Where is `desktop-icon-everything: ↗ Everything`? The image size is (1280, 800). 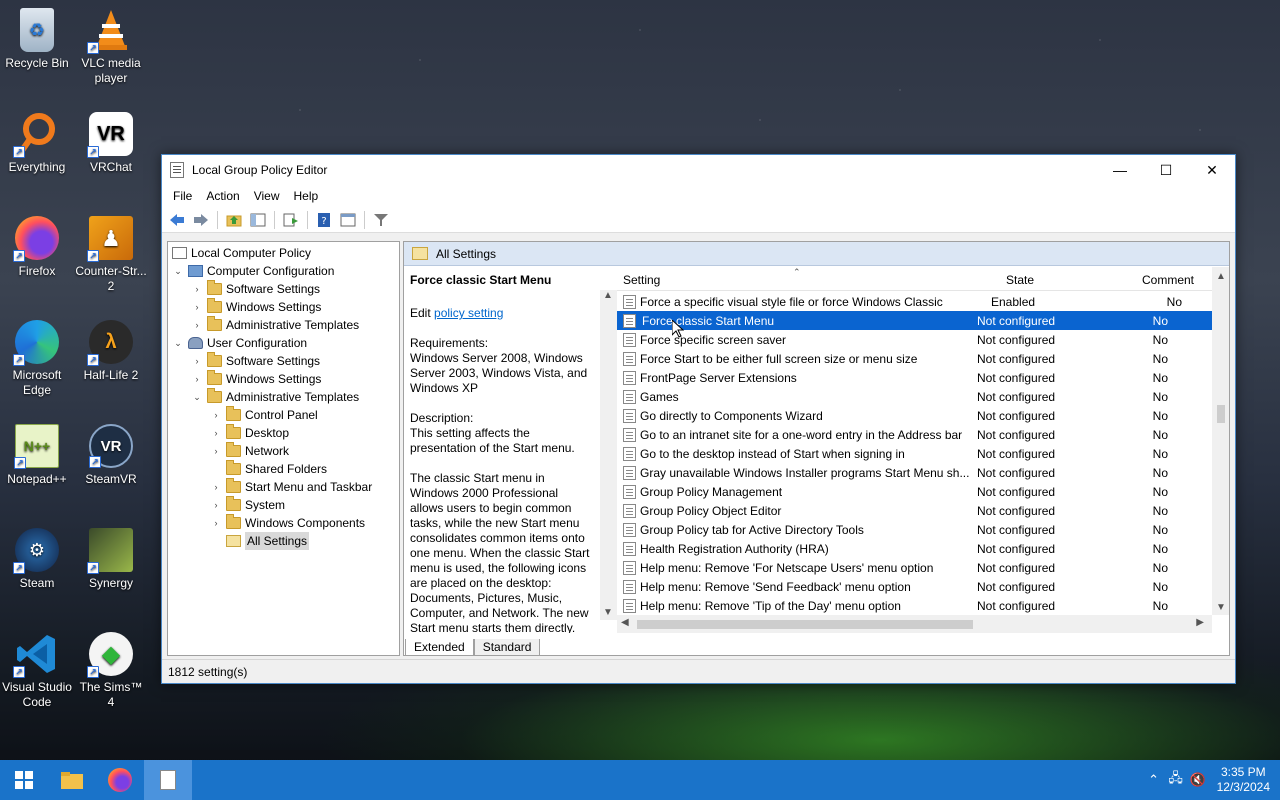
desktop-icon-everything: ↗ Everything is located at coordinates (37, 143).